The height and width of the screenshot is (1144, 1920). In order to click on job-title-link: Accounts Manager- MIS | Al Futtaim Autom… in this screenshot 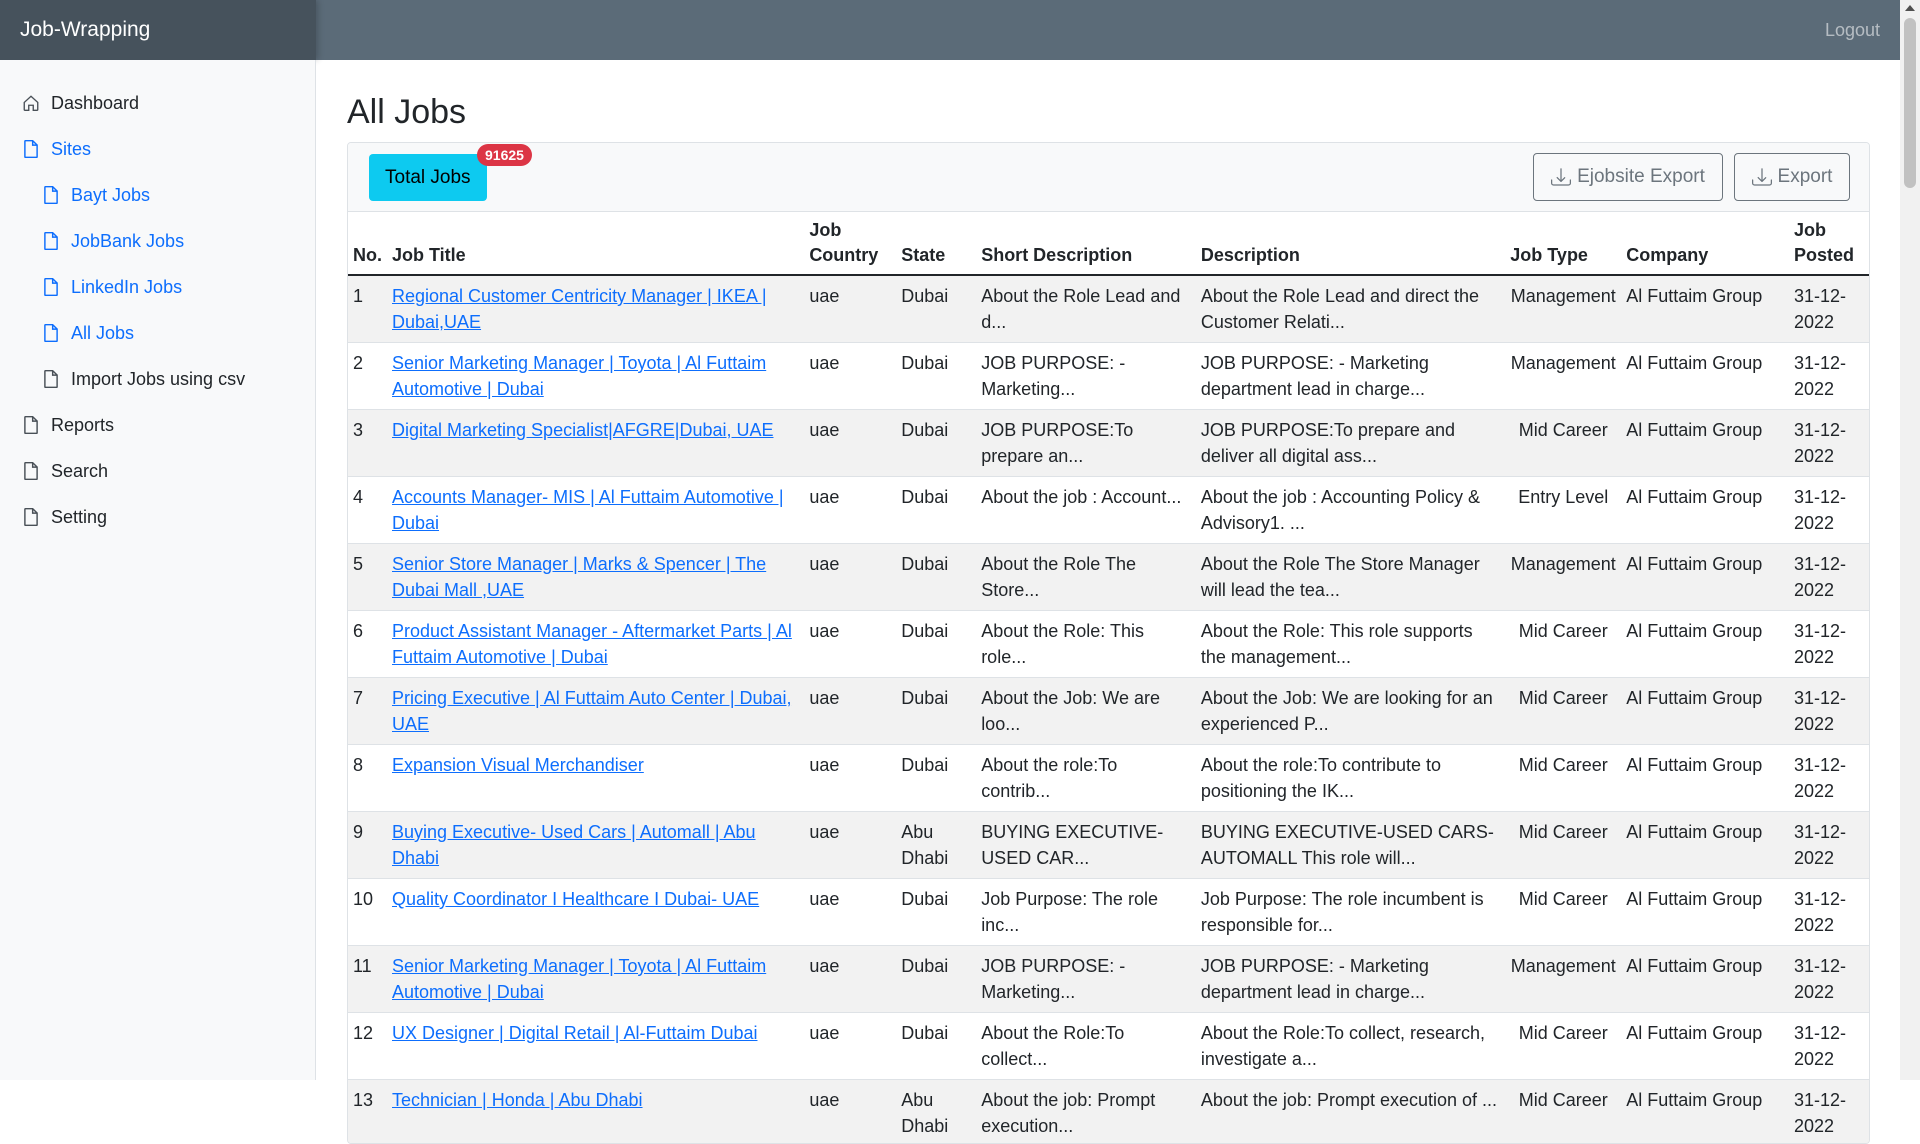, I will do `click(588, 510)`.